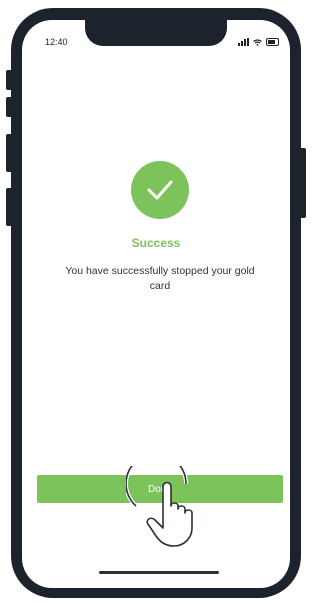 The image size is (320, 605). I want to click on home-indicator, so click(159, 572).